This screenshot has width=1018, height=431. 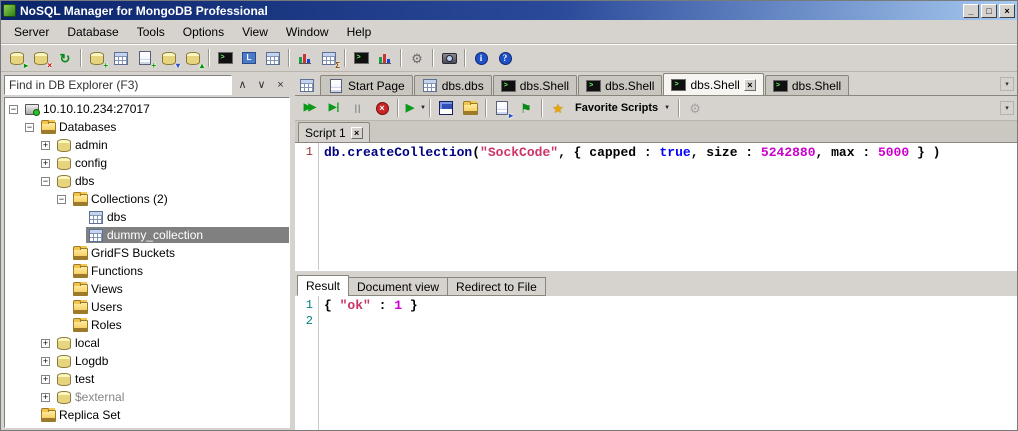 I want to click on shell-toolbar-overflow-button: ▾, so click(x=1007, y=108).